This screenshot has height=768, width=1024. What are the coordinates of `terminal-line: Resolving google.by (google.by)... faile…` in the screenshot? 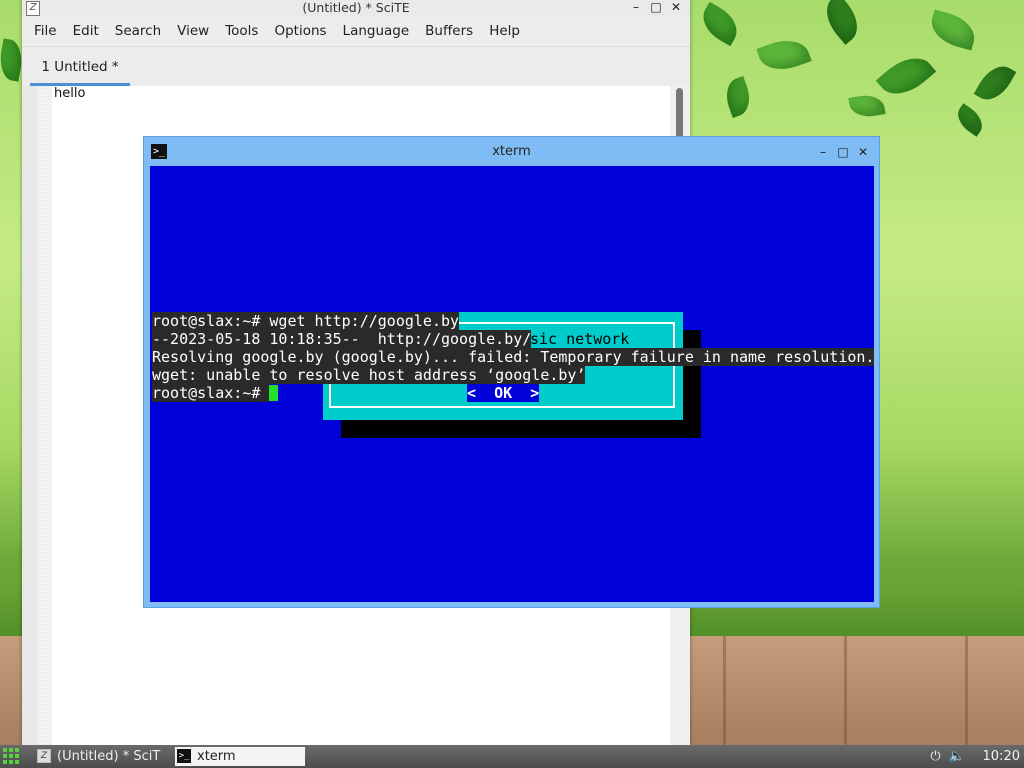 It's located at (513, 357).